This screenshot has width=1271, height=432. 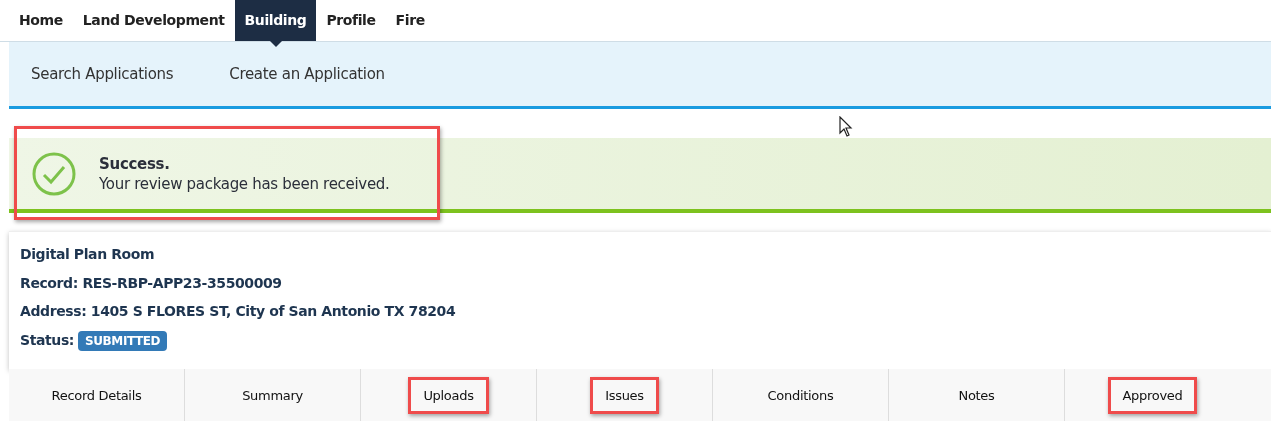 I want to click on tab-label: Conditions, so click(x=800, y=395).